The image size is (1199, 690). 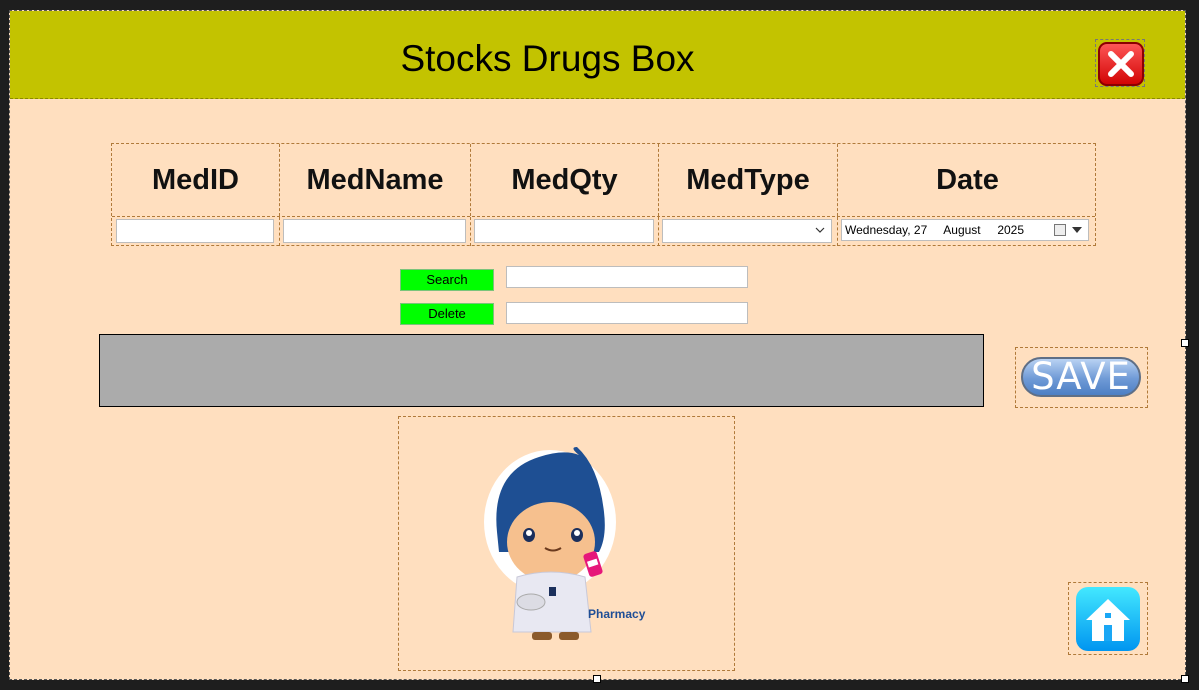 I want to click on chevron-down-icon, so click(x=820, y=230).